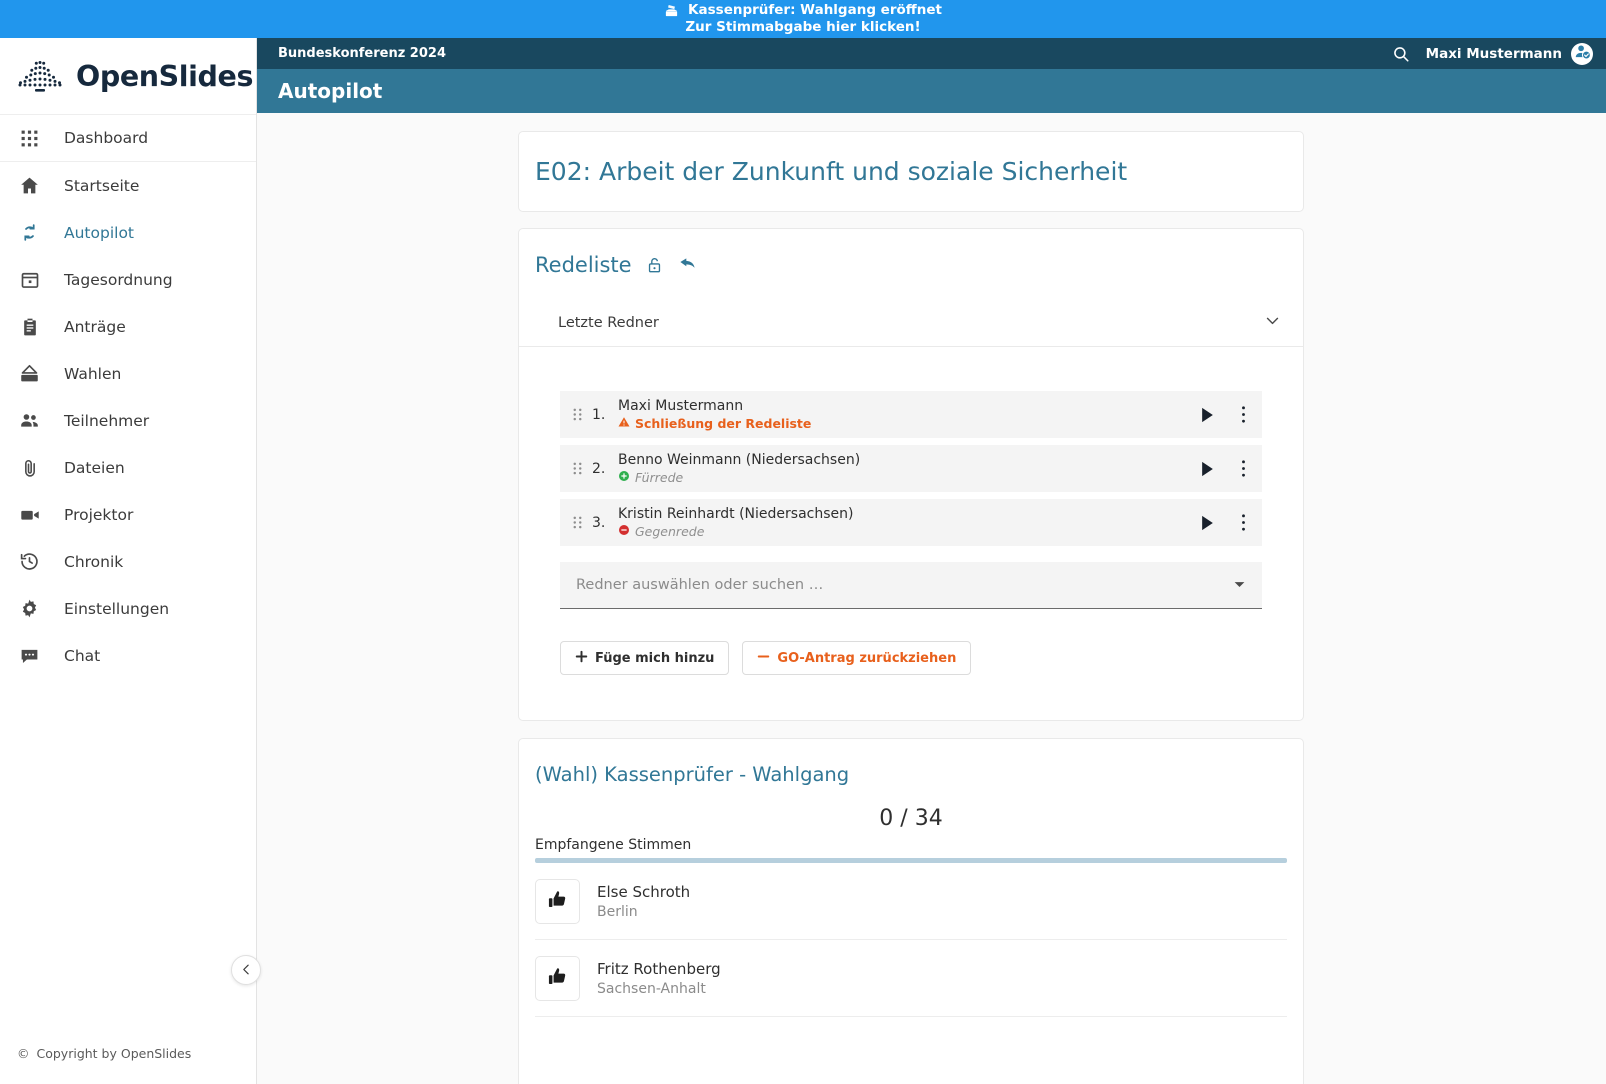 This screenshot has height=1084, width=1606. Describe the element at coordinates (617, 911) in the screenshot. I see `candidate-region: Berlin` at that location.